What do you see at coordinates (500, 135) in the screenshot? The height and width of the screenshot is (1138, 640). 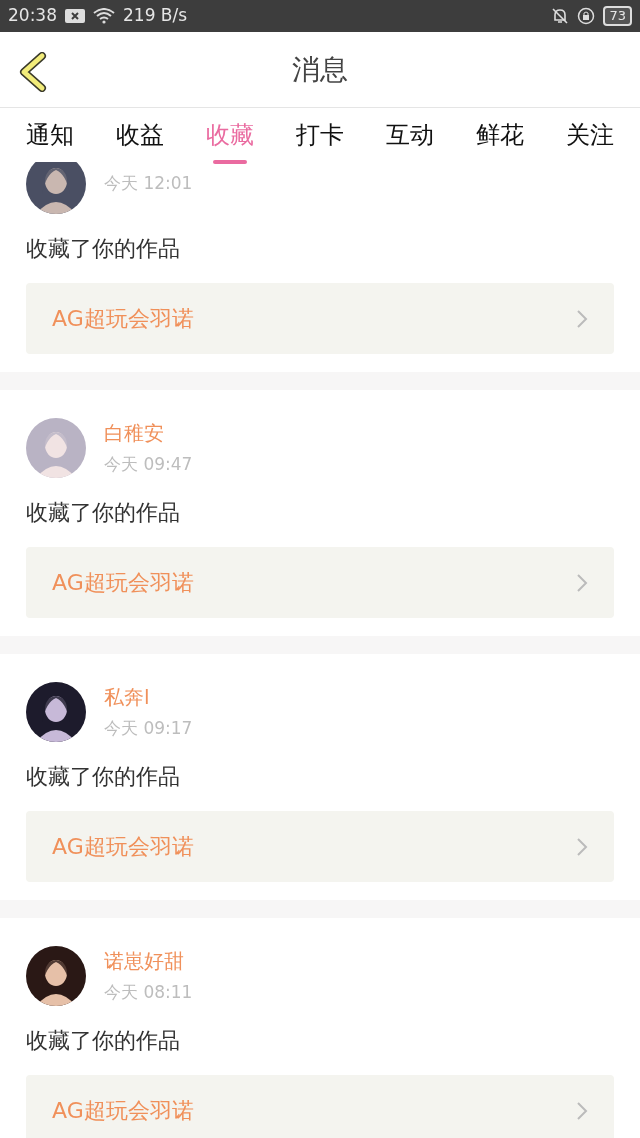 I see `tab: 鲜花` at bounding box center [500, 135].